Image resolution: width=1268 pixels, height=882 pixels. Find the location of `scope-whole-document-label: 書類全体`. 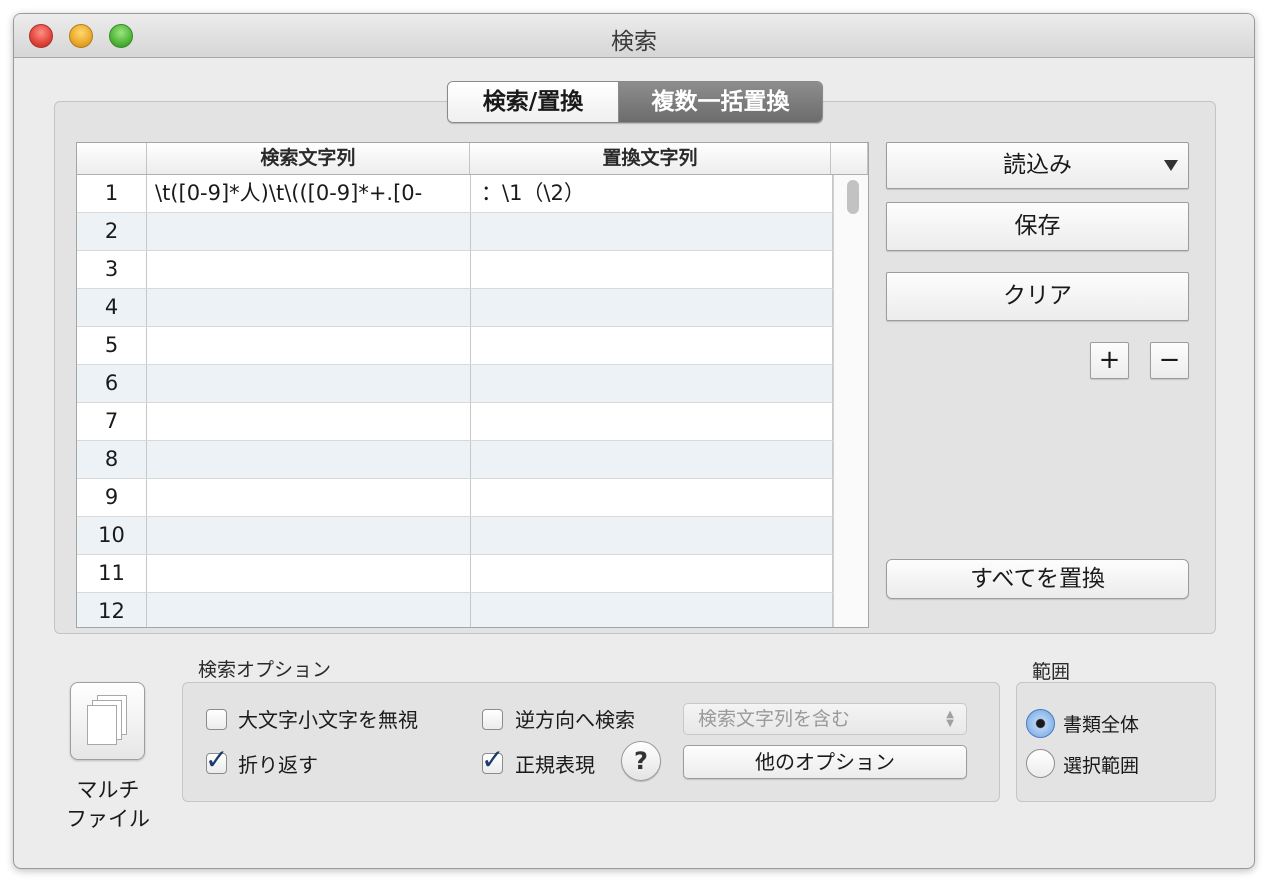

scope-whole-document-label: 書類全体 is located at coordinates (1101, 723).